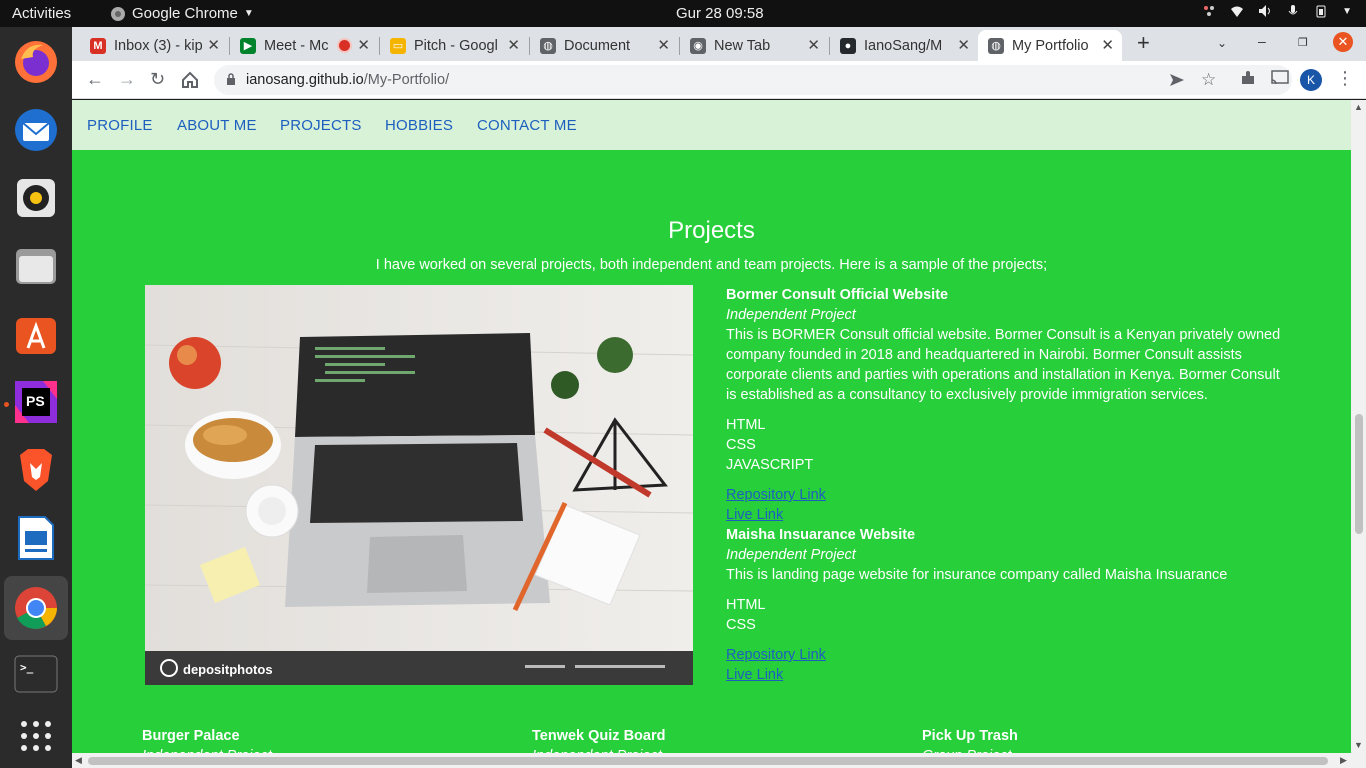  Describe the element at coordinates (837, 295) in the screenshot. I see `project-name: Bormer Consult Official Website` at that location.